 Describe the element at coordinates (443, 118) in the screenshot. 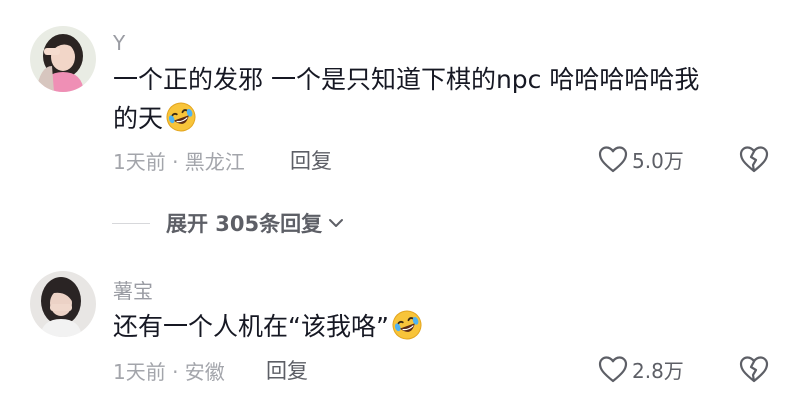

I see `comment-text-continued: 的天` at that location.